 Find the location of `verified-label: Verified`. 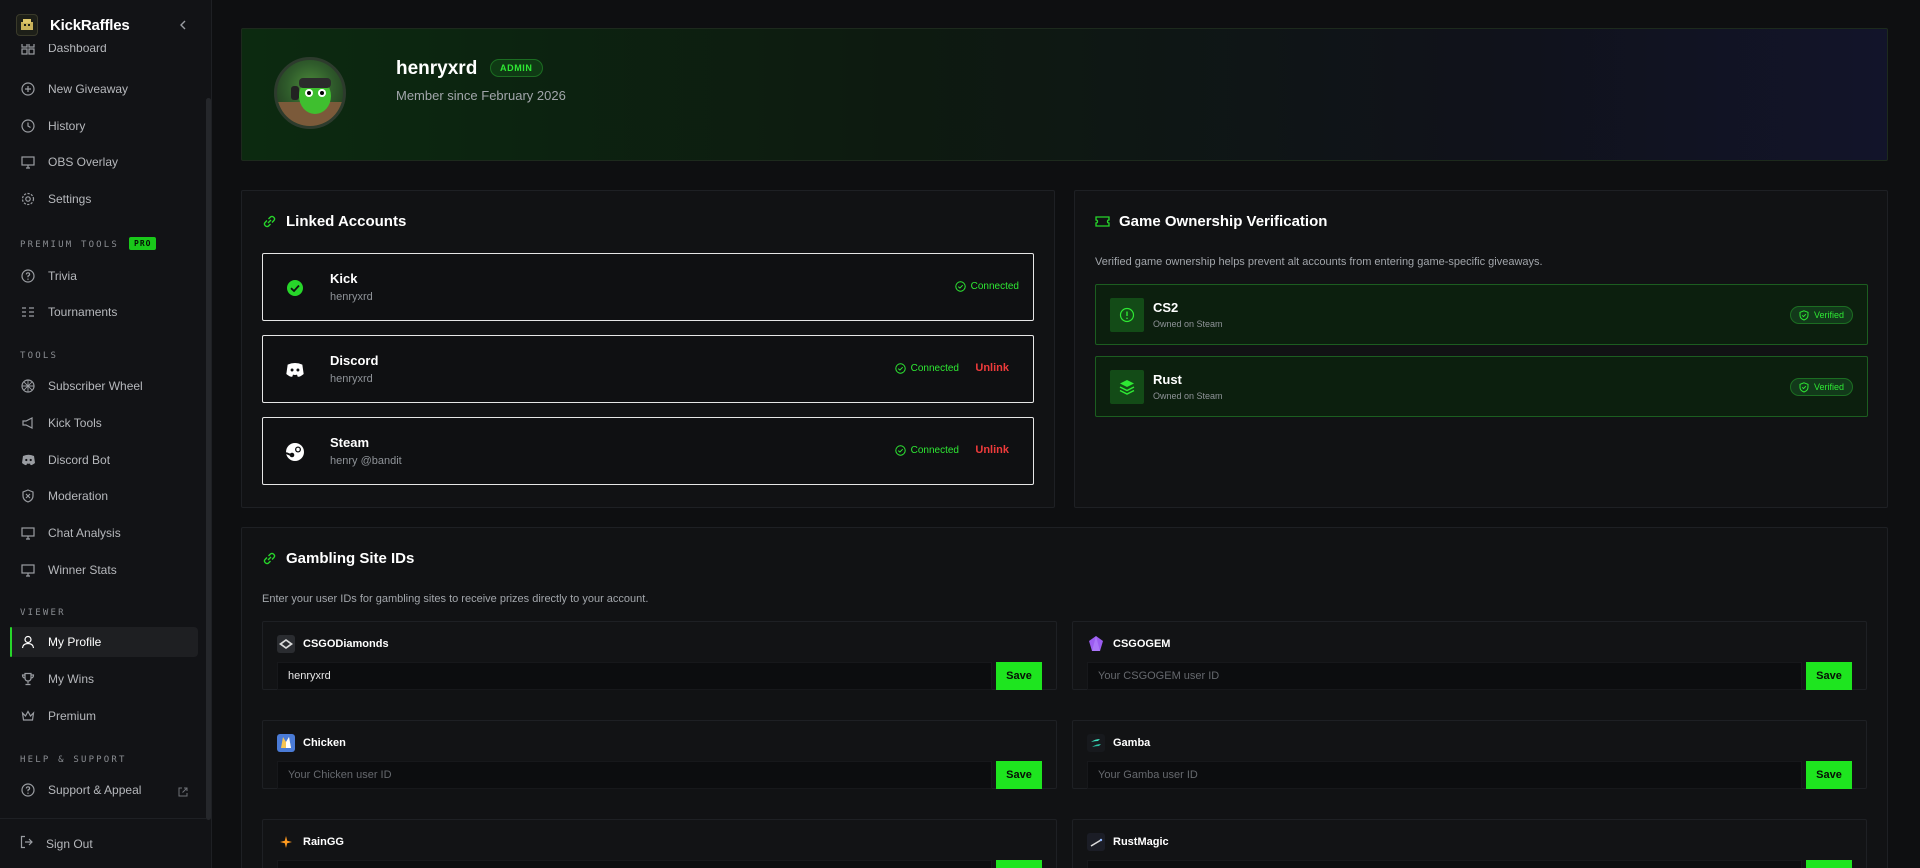

verified-label: Verified is located at coordinates (1828, 315).